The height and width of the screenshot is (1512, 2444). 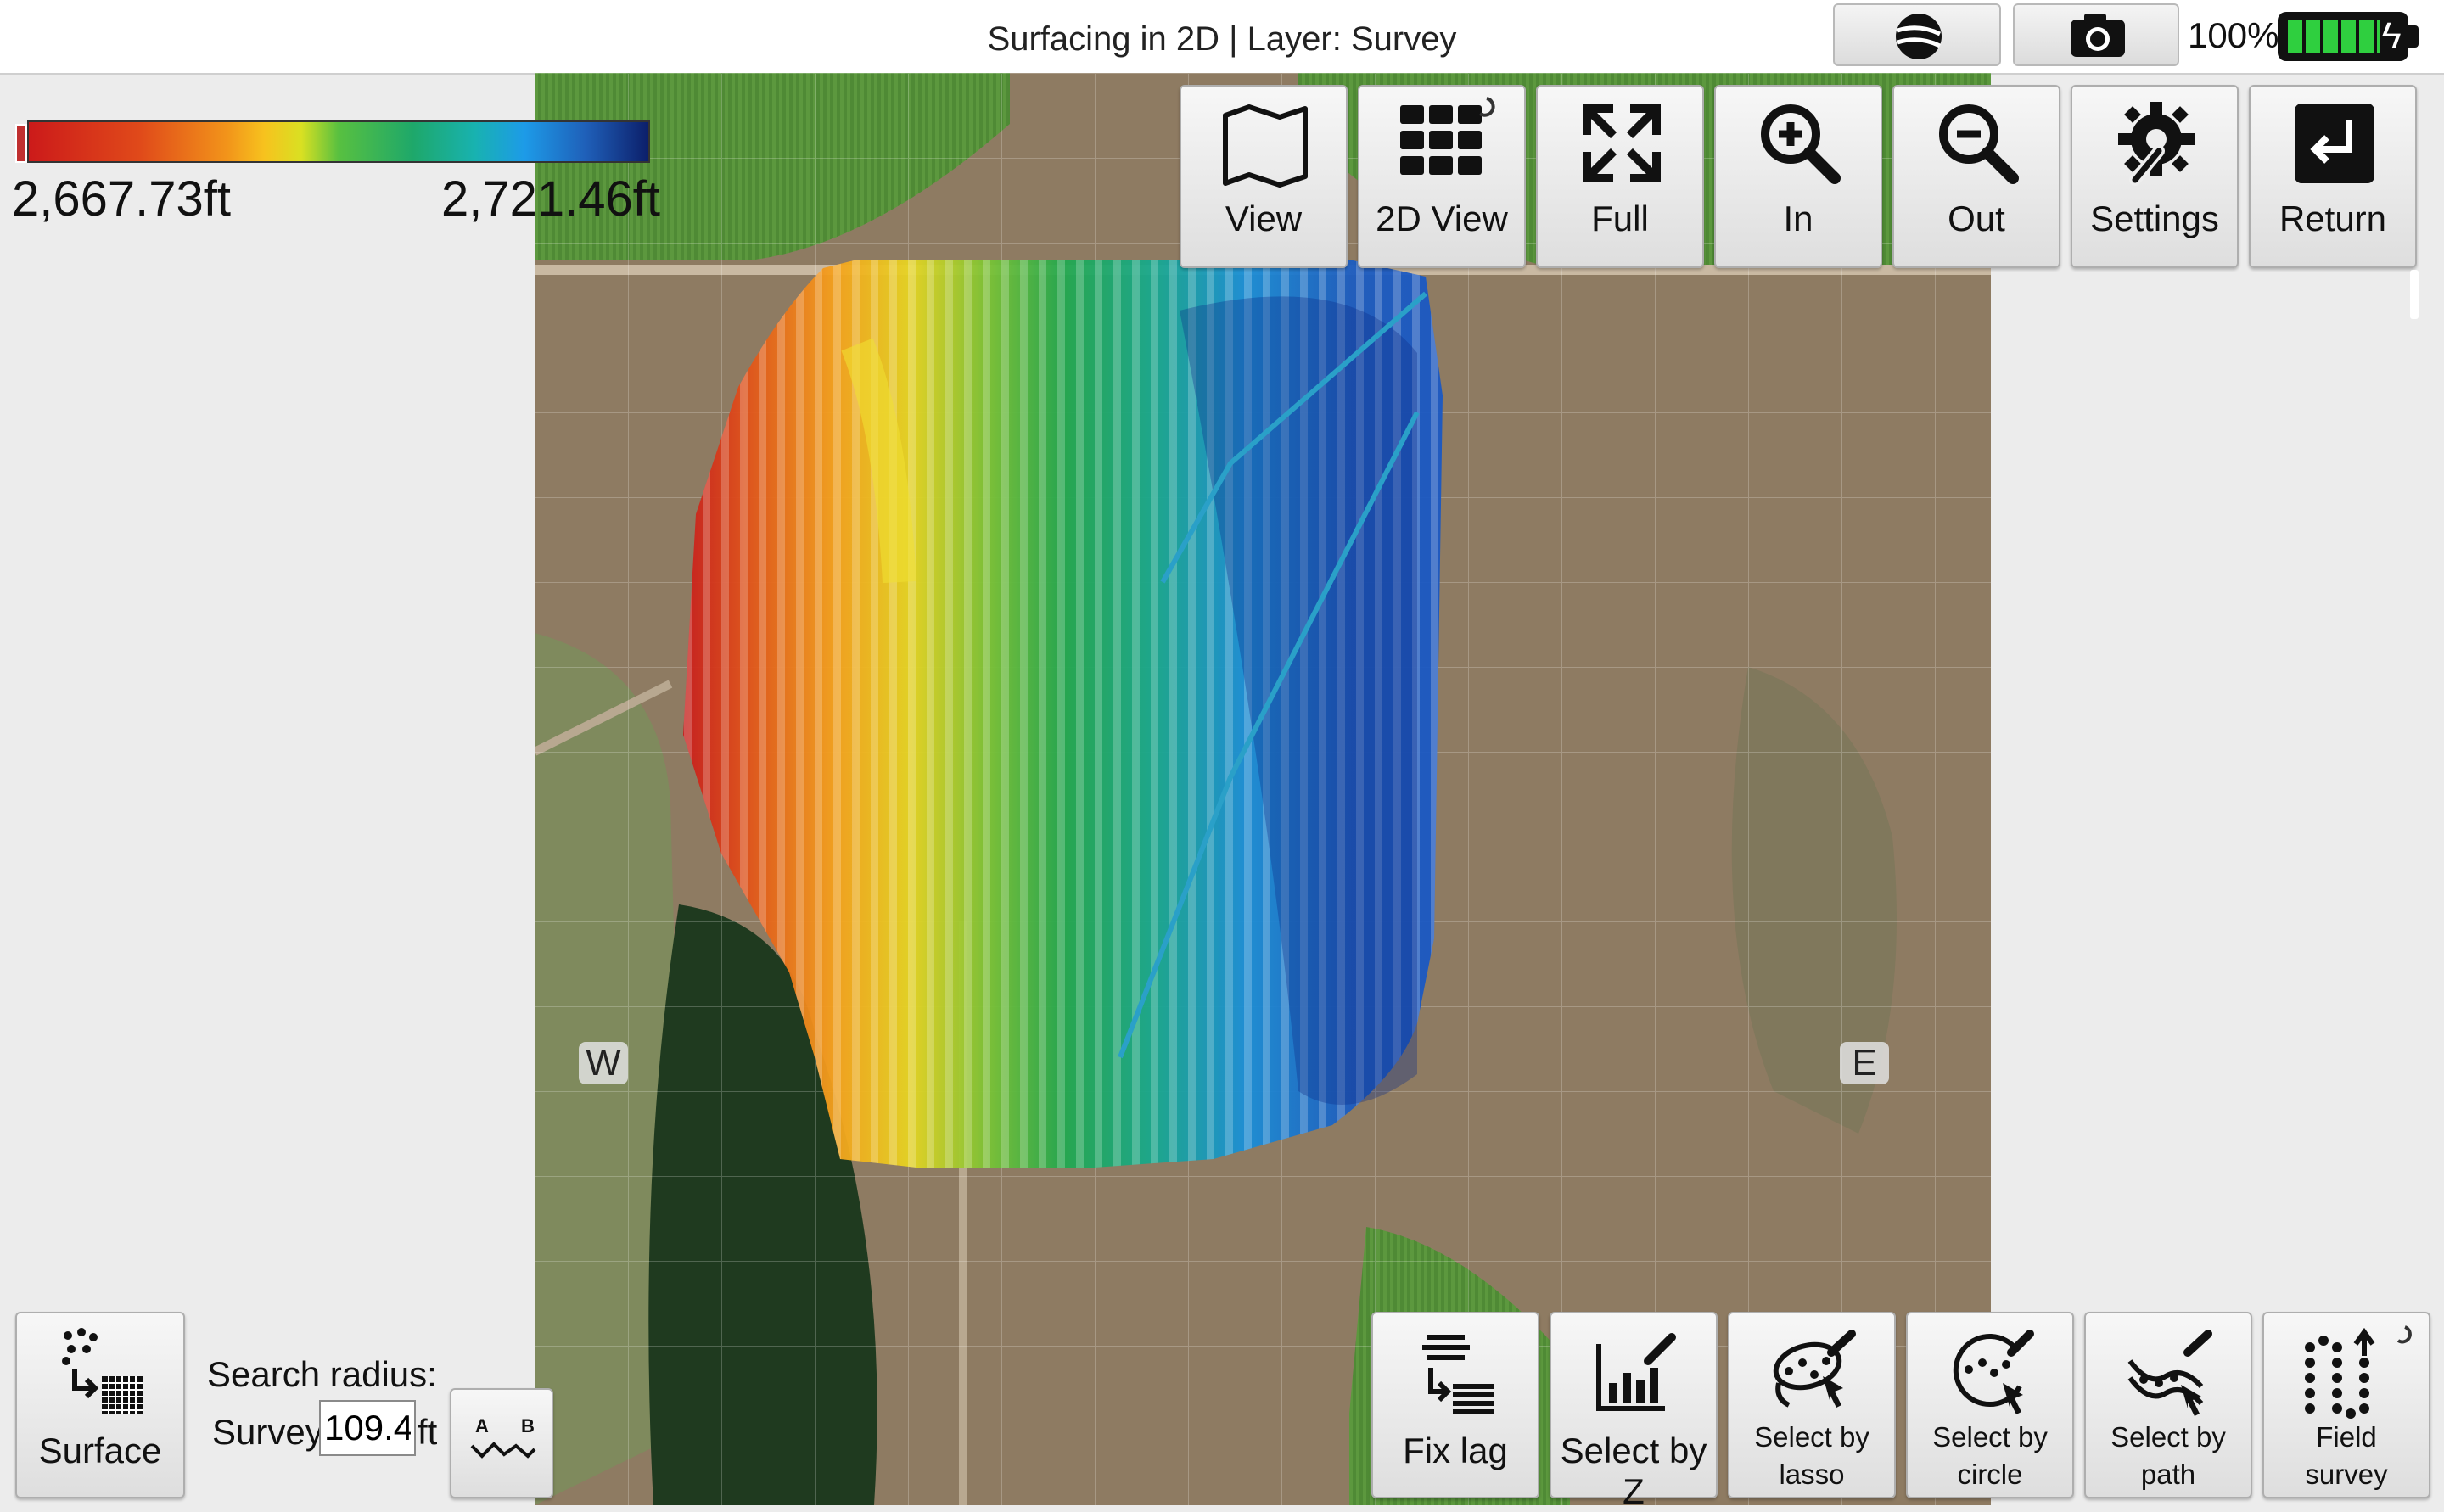 What do you see at coordinates (2413, 37) in the screenshot?
I see `battery-terminal` at bounding box center [2413, 37].